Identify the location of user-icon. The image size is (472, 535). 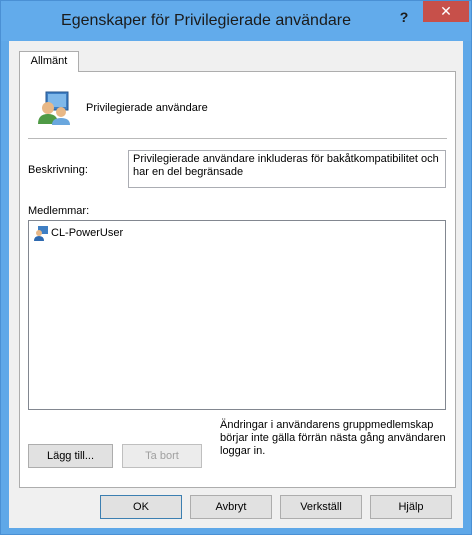
(41, 233).